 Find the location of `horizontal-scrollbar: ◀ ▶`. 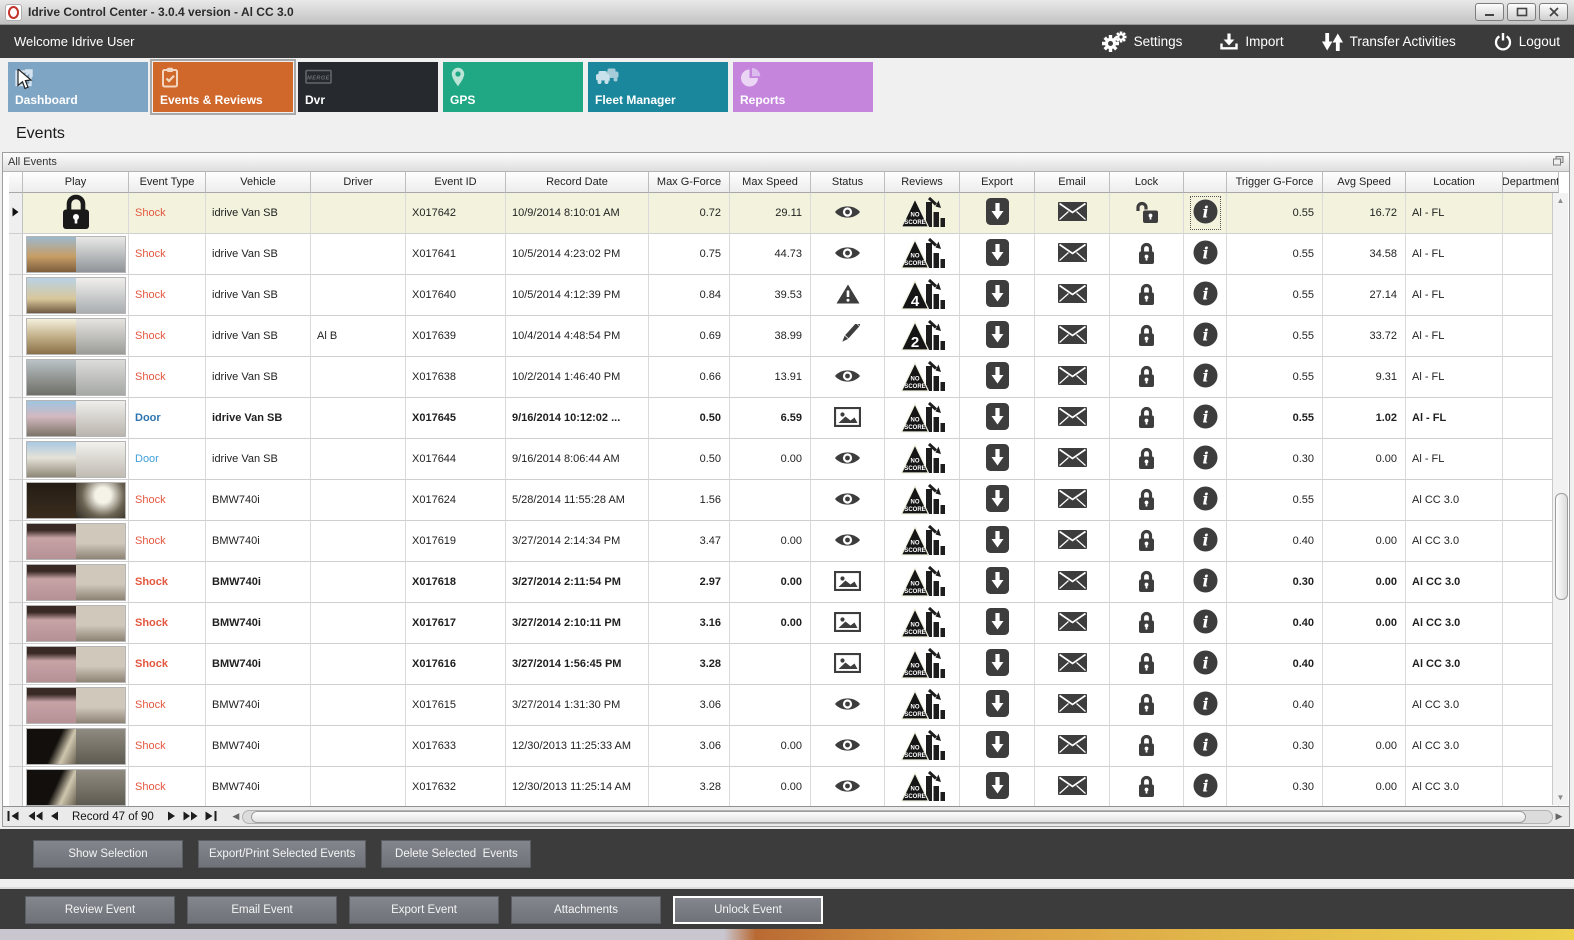

horizontal-scrollbar: ◀ ▶ is located at coordinates (897, 816).